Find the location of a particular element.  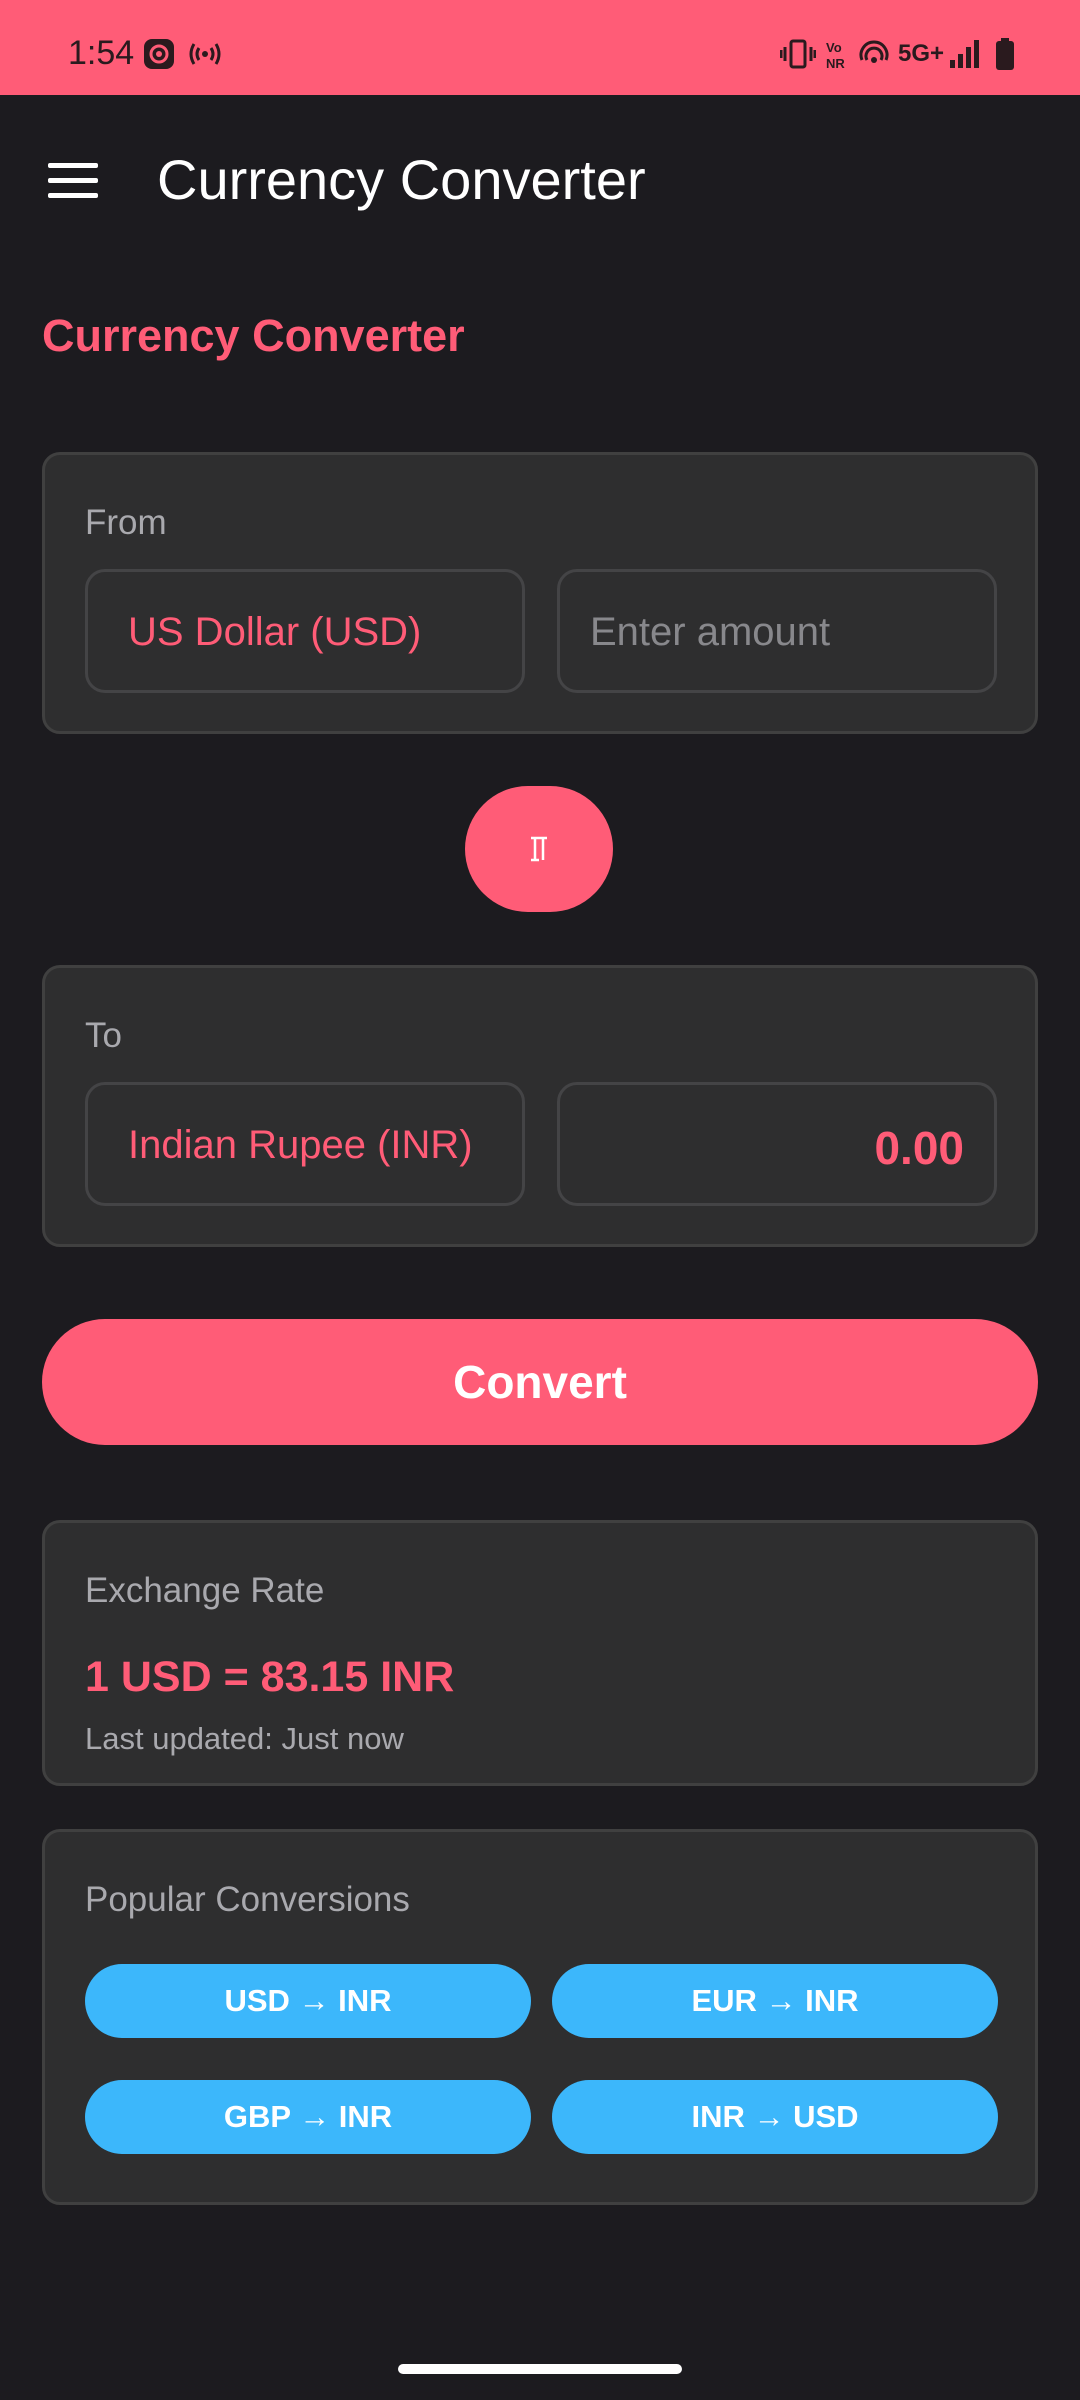

swap-button is located at coordinates (539, 849).